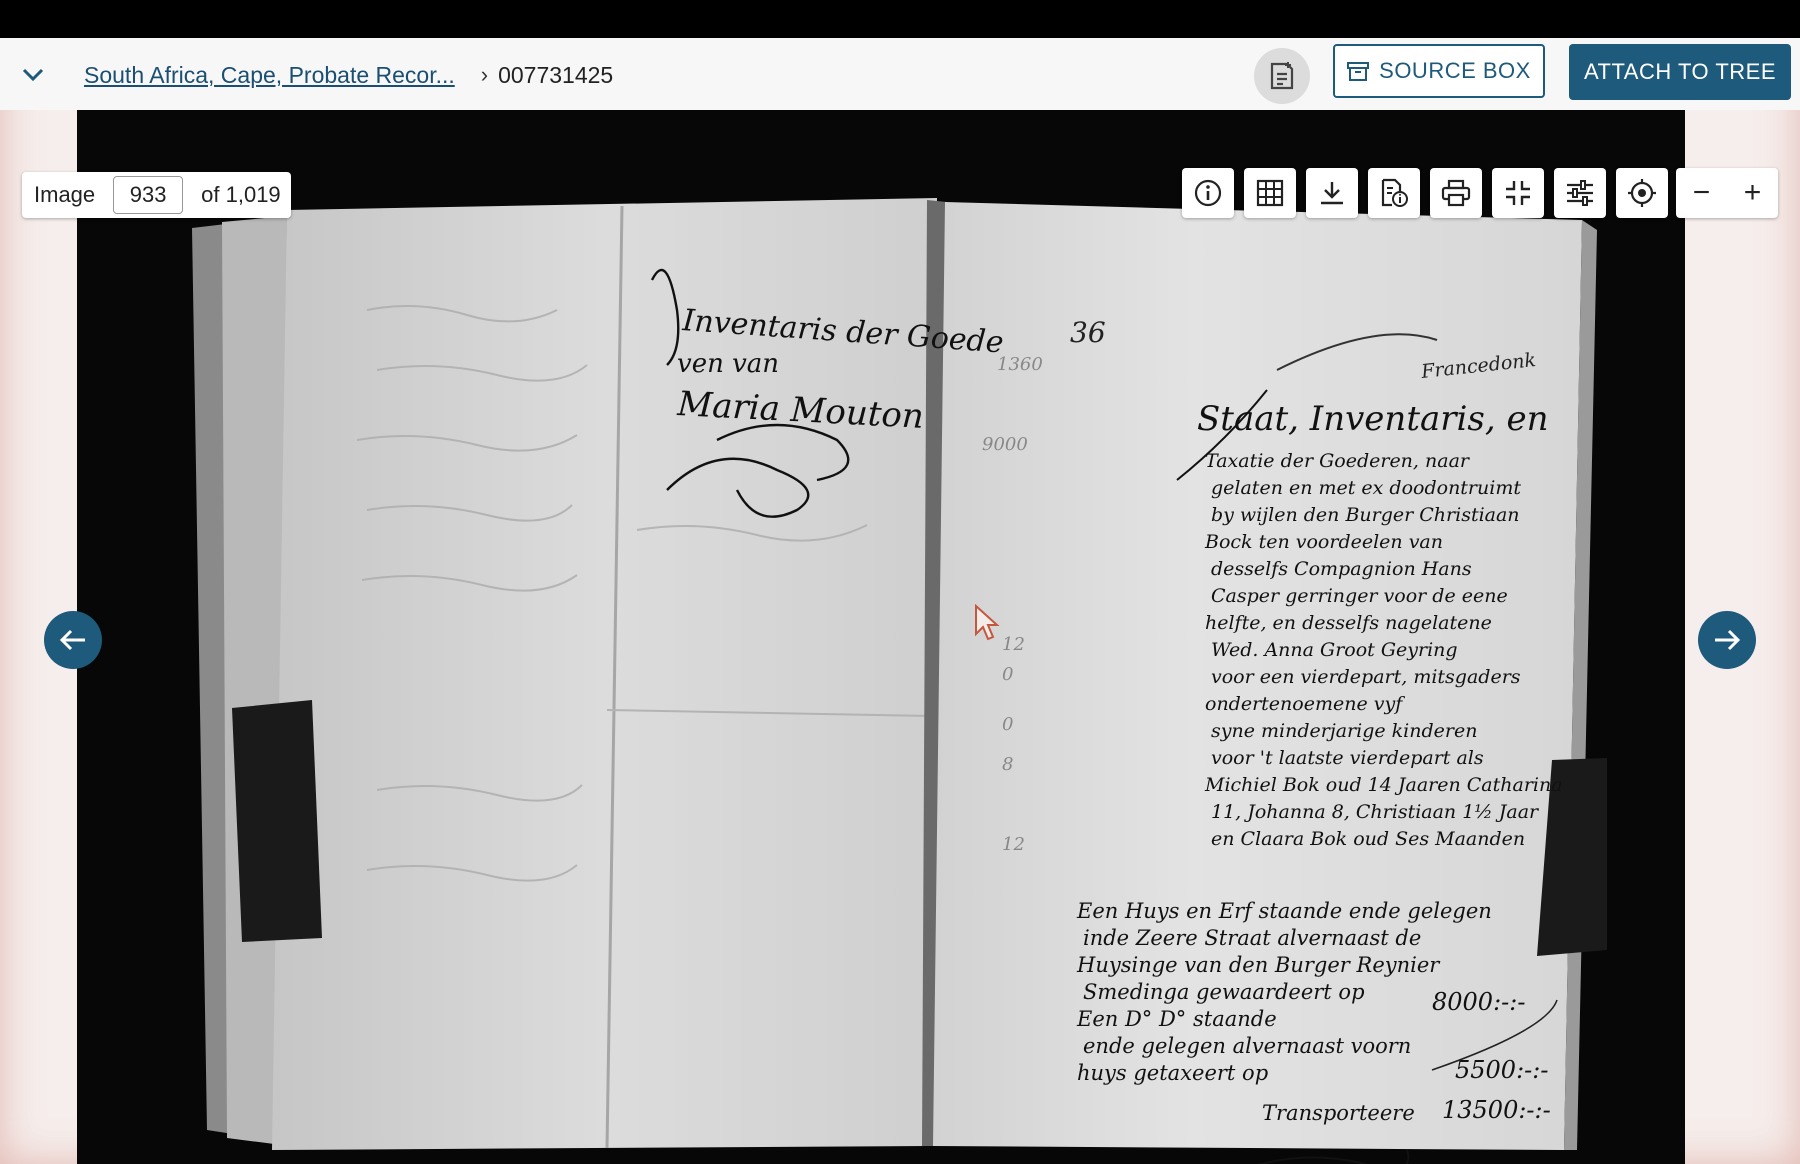 The width and height of the screenshot is (1800, 1164). What do you see at coordinates (1383, 785) in the screenshot?
I see `body-line-13: Michiel Bok oud 14 Jaaren Catharina` at bounding box center [1383, 785].